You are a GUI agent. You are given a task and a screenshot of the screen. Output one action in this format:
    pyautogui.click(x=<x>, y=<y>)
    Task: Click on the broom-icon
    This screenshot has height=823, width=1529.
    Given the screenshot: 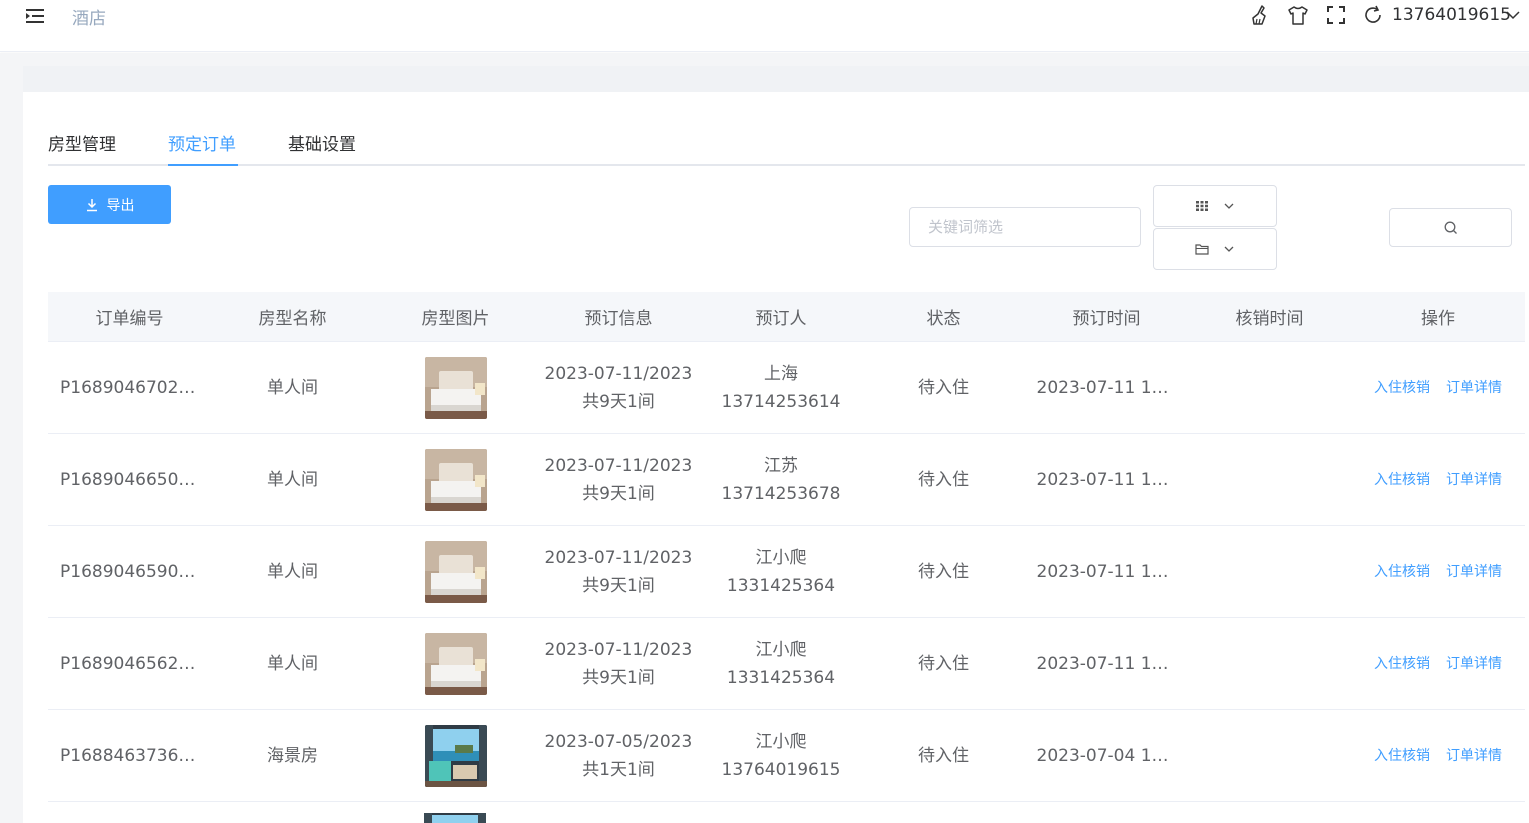 What is the action you would take?
    pyautogui.click(x=1261, y=15)
    